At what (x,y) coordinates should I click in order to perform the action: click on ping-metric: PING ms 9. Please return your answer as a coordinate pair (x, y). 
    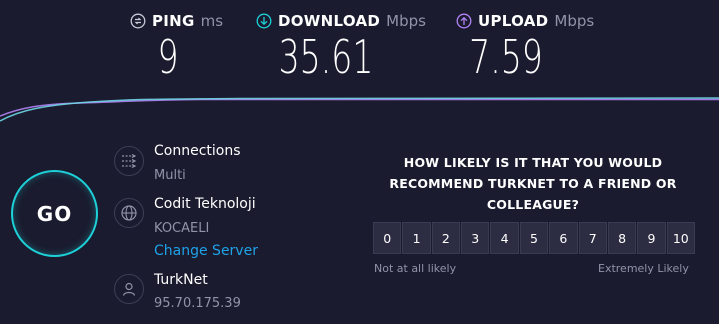
    Looking at the image, I should click on (176, 46).